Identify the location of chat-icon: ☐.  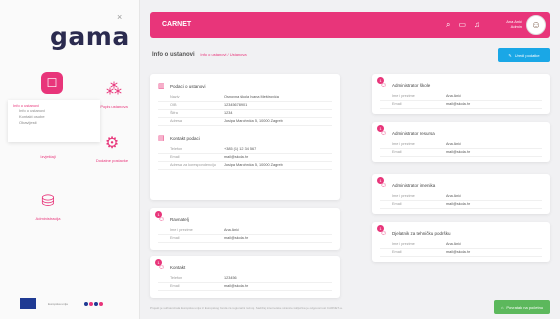
(52, 83).